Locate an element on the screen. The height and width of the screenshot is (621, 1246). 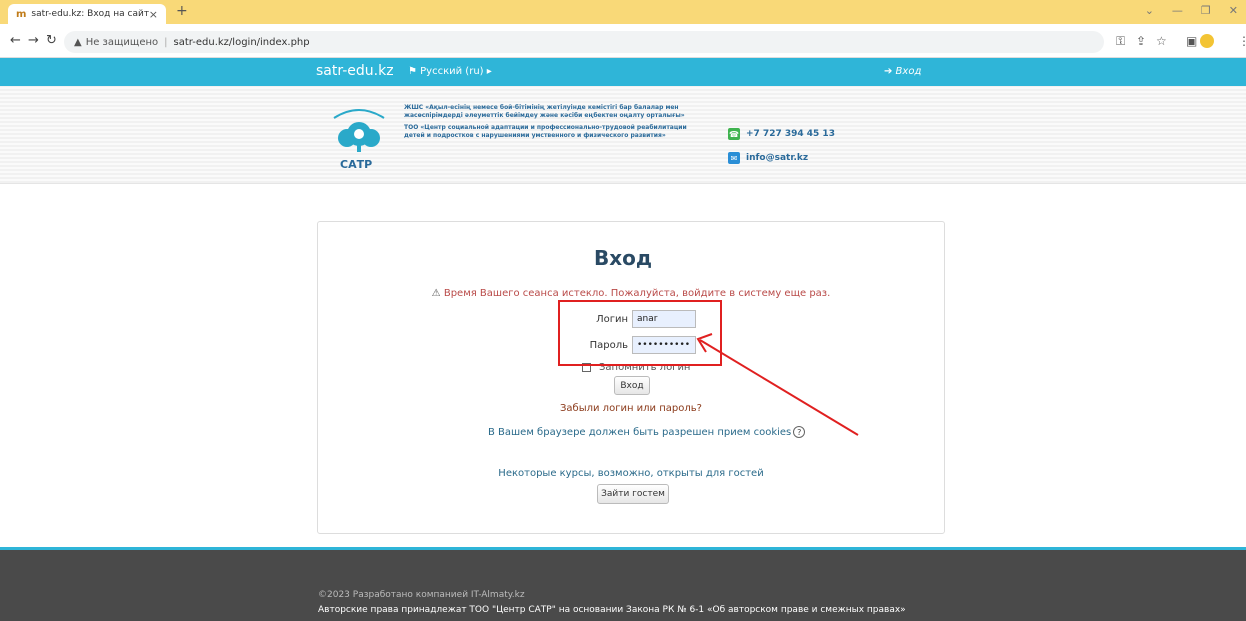
logo-text: САТР is located at coordinates (356, 164).